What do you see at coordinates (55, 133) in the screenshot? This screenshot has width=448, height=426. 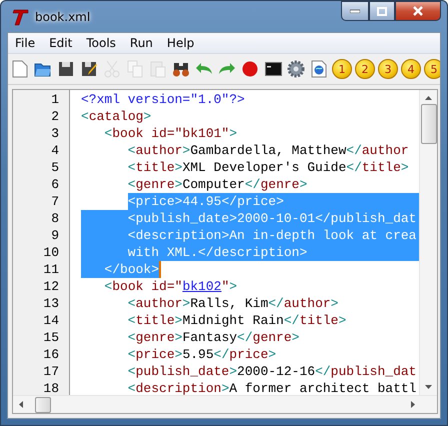 I see `line-number: 3` at bounding box center [55, 133].